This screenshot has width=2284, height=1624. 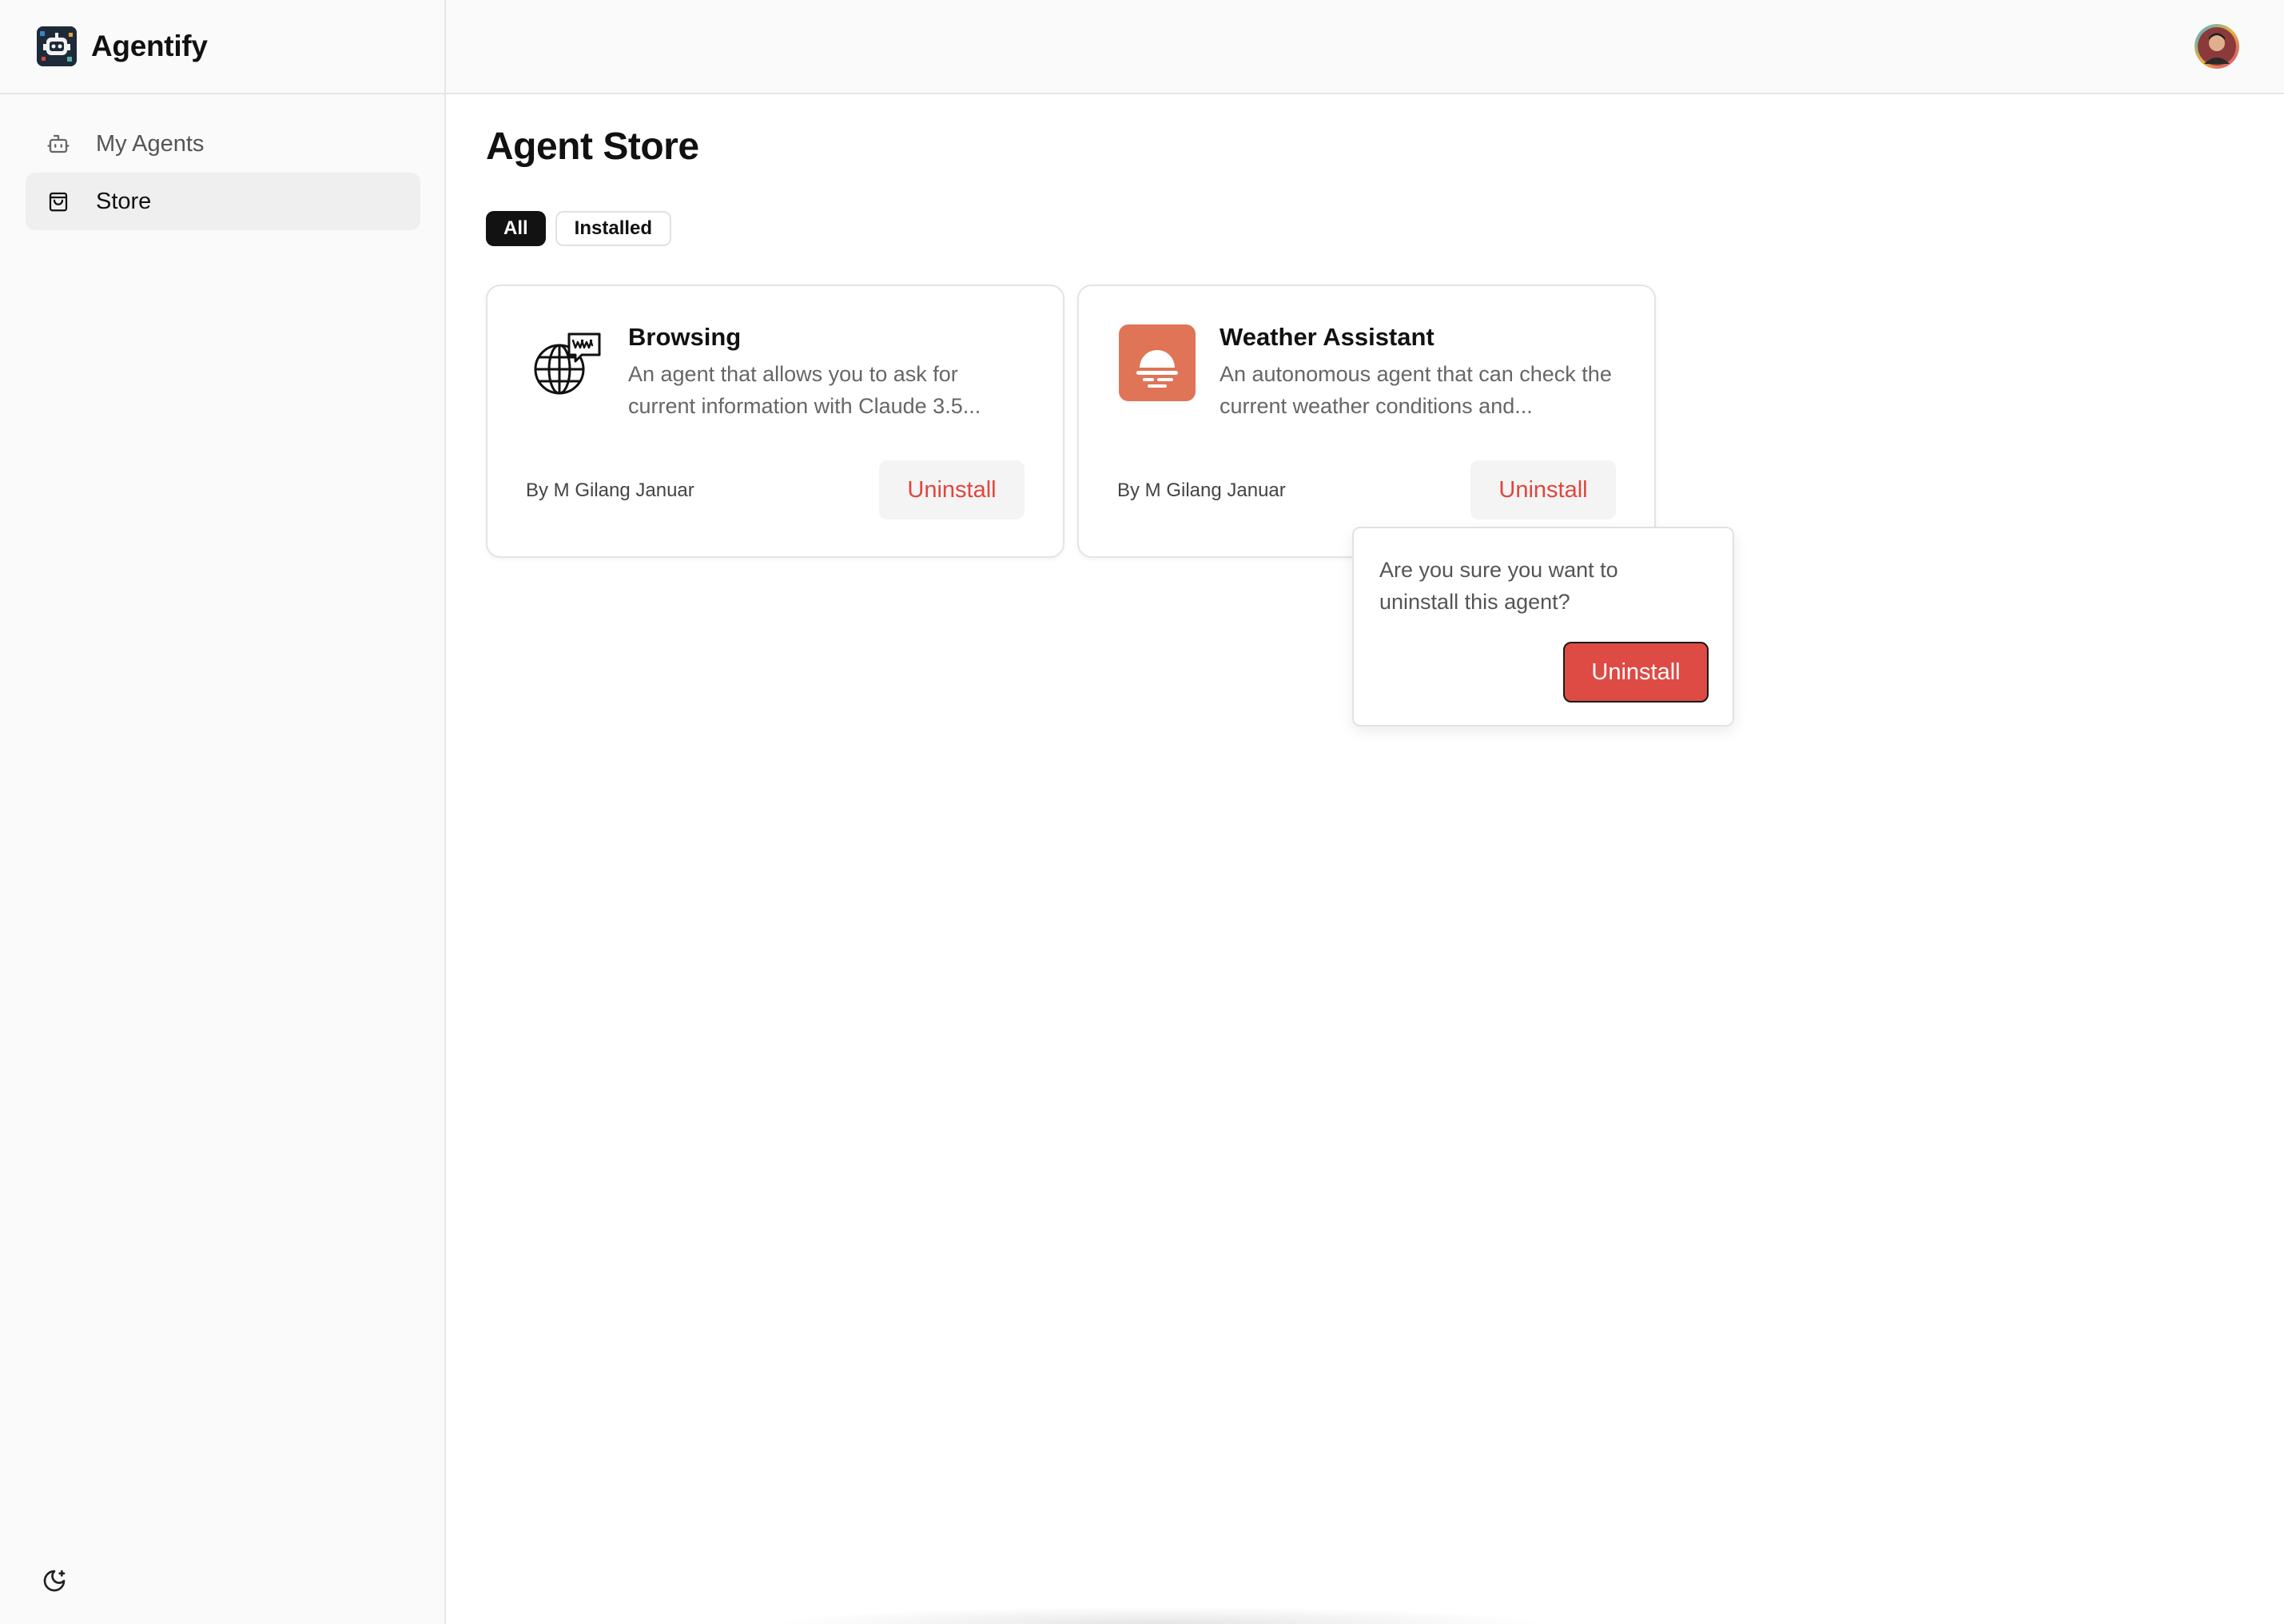 What do you see at coordinates (58, 201) in the screenshot?
I see `shopping-bag-icon` at bounding box center [58, 201].